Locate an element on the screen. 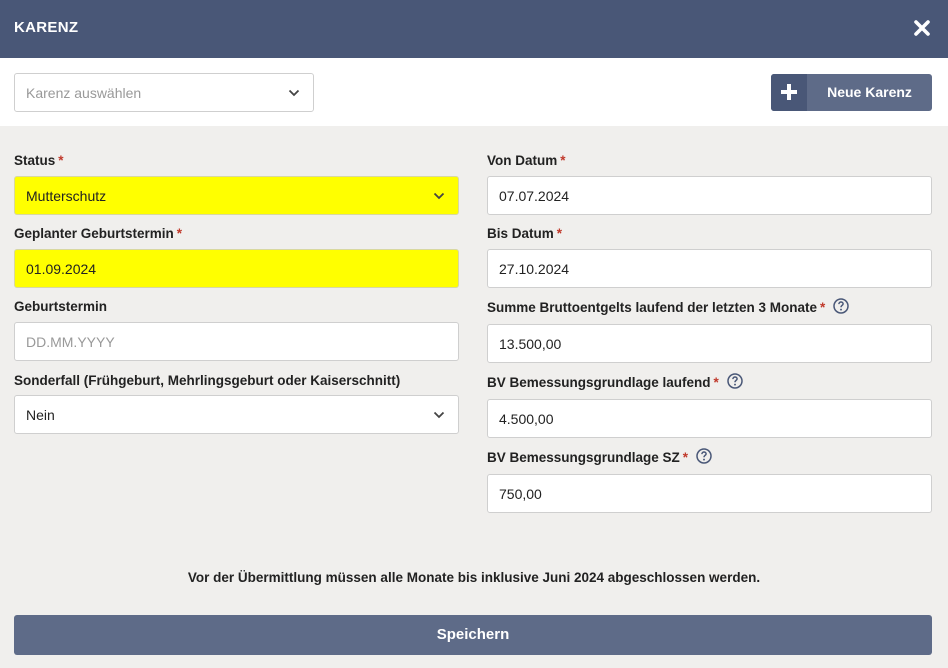 The height and width of the screenshot is (668, 948). new-karenz-button: Neue Karenz is located at coordinates (851, 92).